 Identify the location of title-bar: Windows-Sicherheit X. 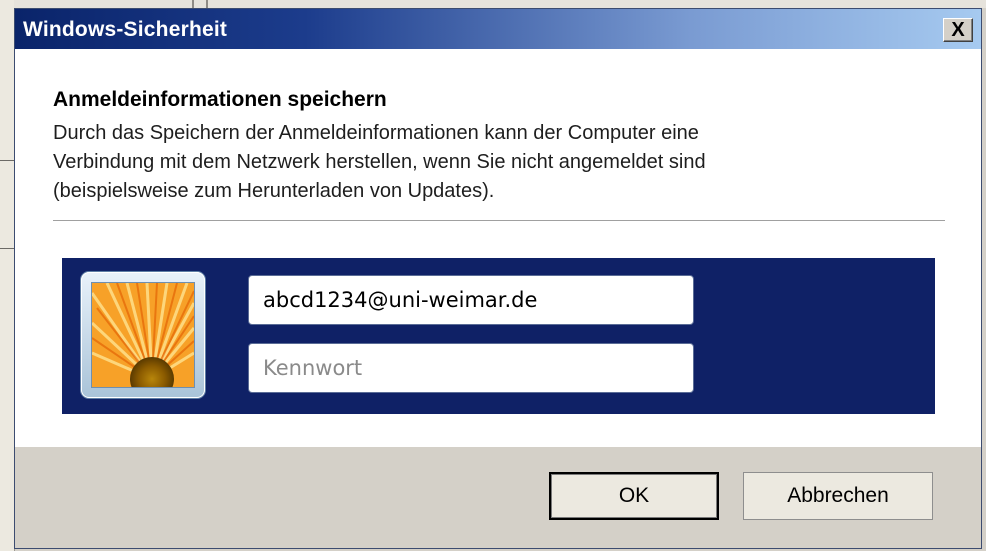
(498, 29).